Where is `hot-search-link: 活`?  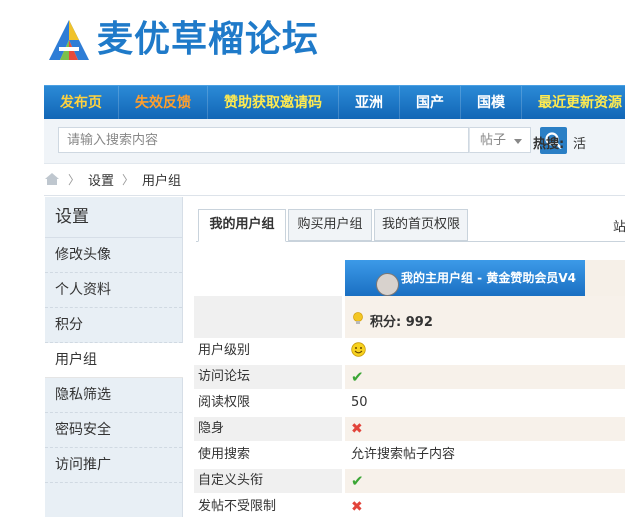 hot-search-link: 活 is located at coordinates (579, 142).